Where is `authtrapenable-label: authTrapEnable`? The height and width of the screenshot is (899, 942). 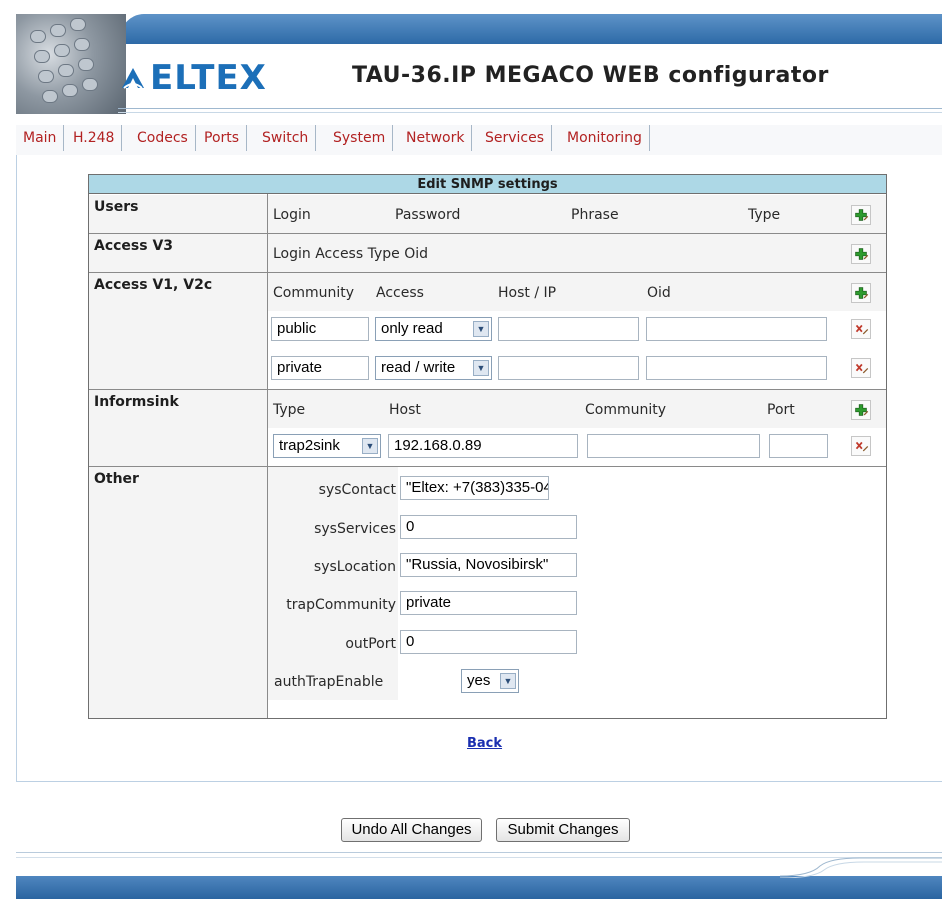 authtrapenable-label: authTrapEnable is located at coordinates (329, 682).